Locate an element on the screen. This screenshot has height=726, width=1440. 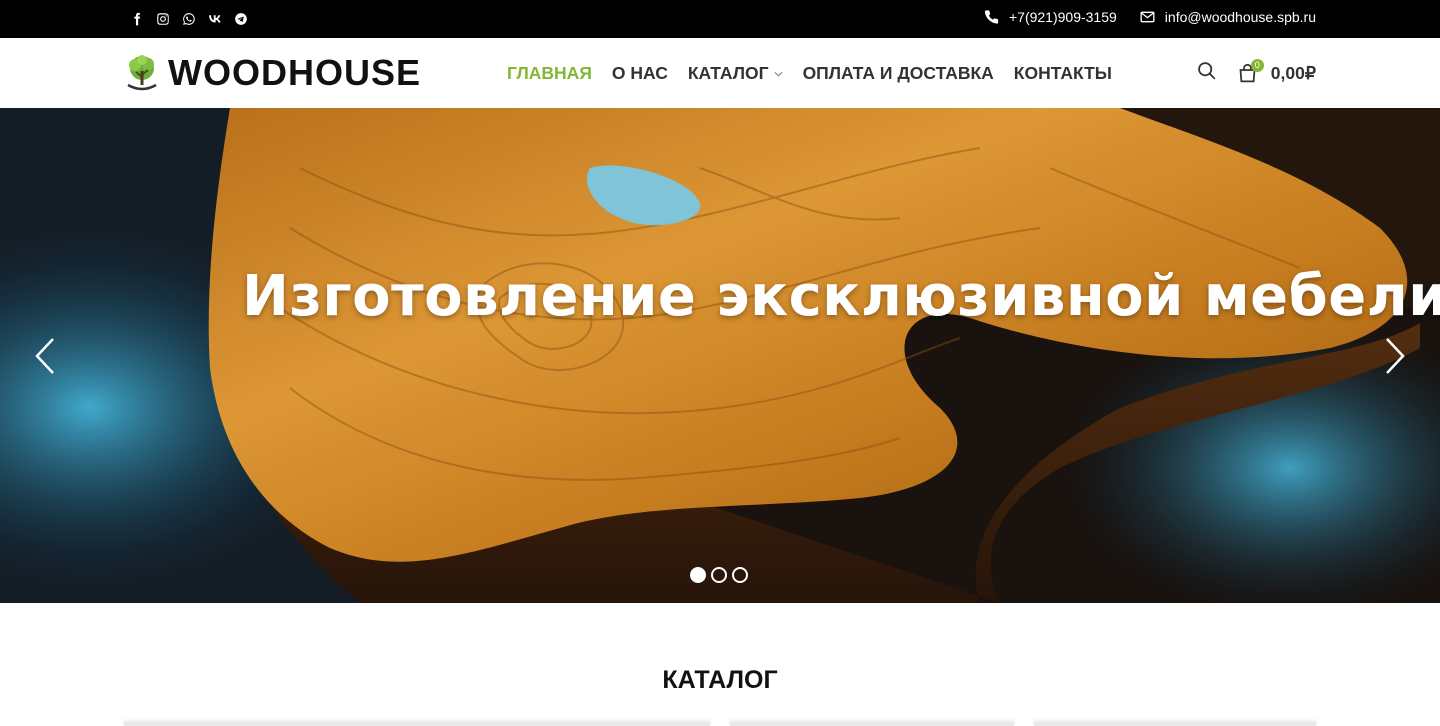
nav-label: ОПЛАТА И ДОСТАВКА is located at coordinates (898, 73).